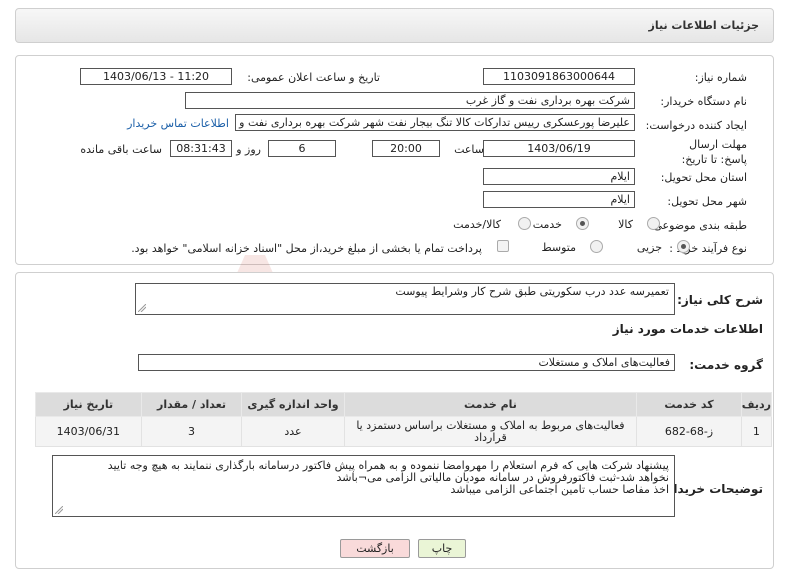 The width and height of the screenshot is (789, 574). What do you see at coordinates (191, 431) in the screenshot?
I see `cell-quantity: 3` at bounding box center [191, 431].